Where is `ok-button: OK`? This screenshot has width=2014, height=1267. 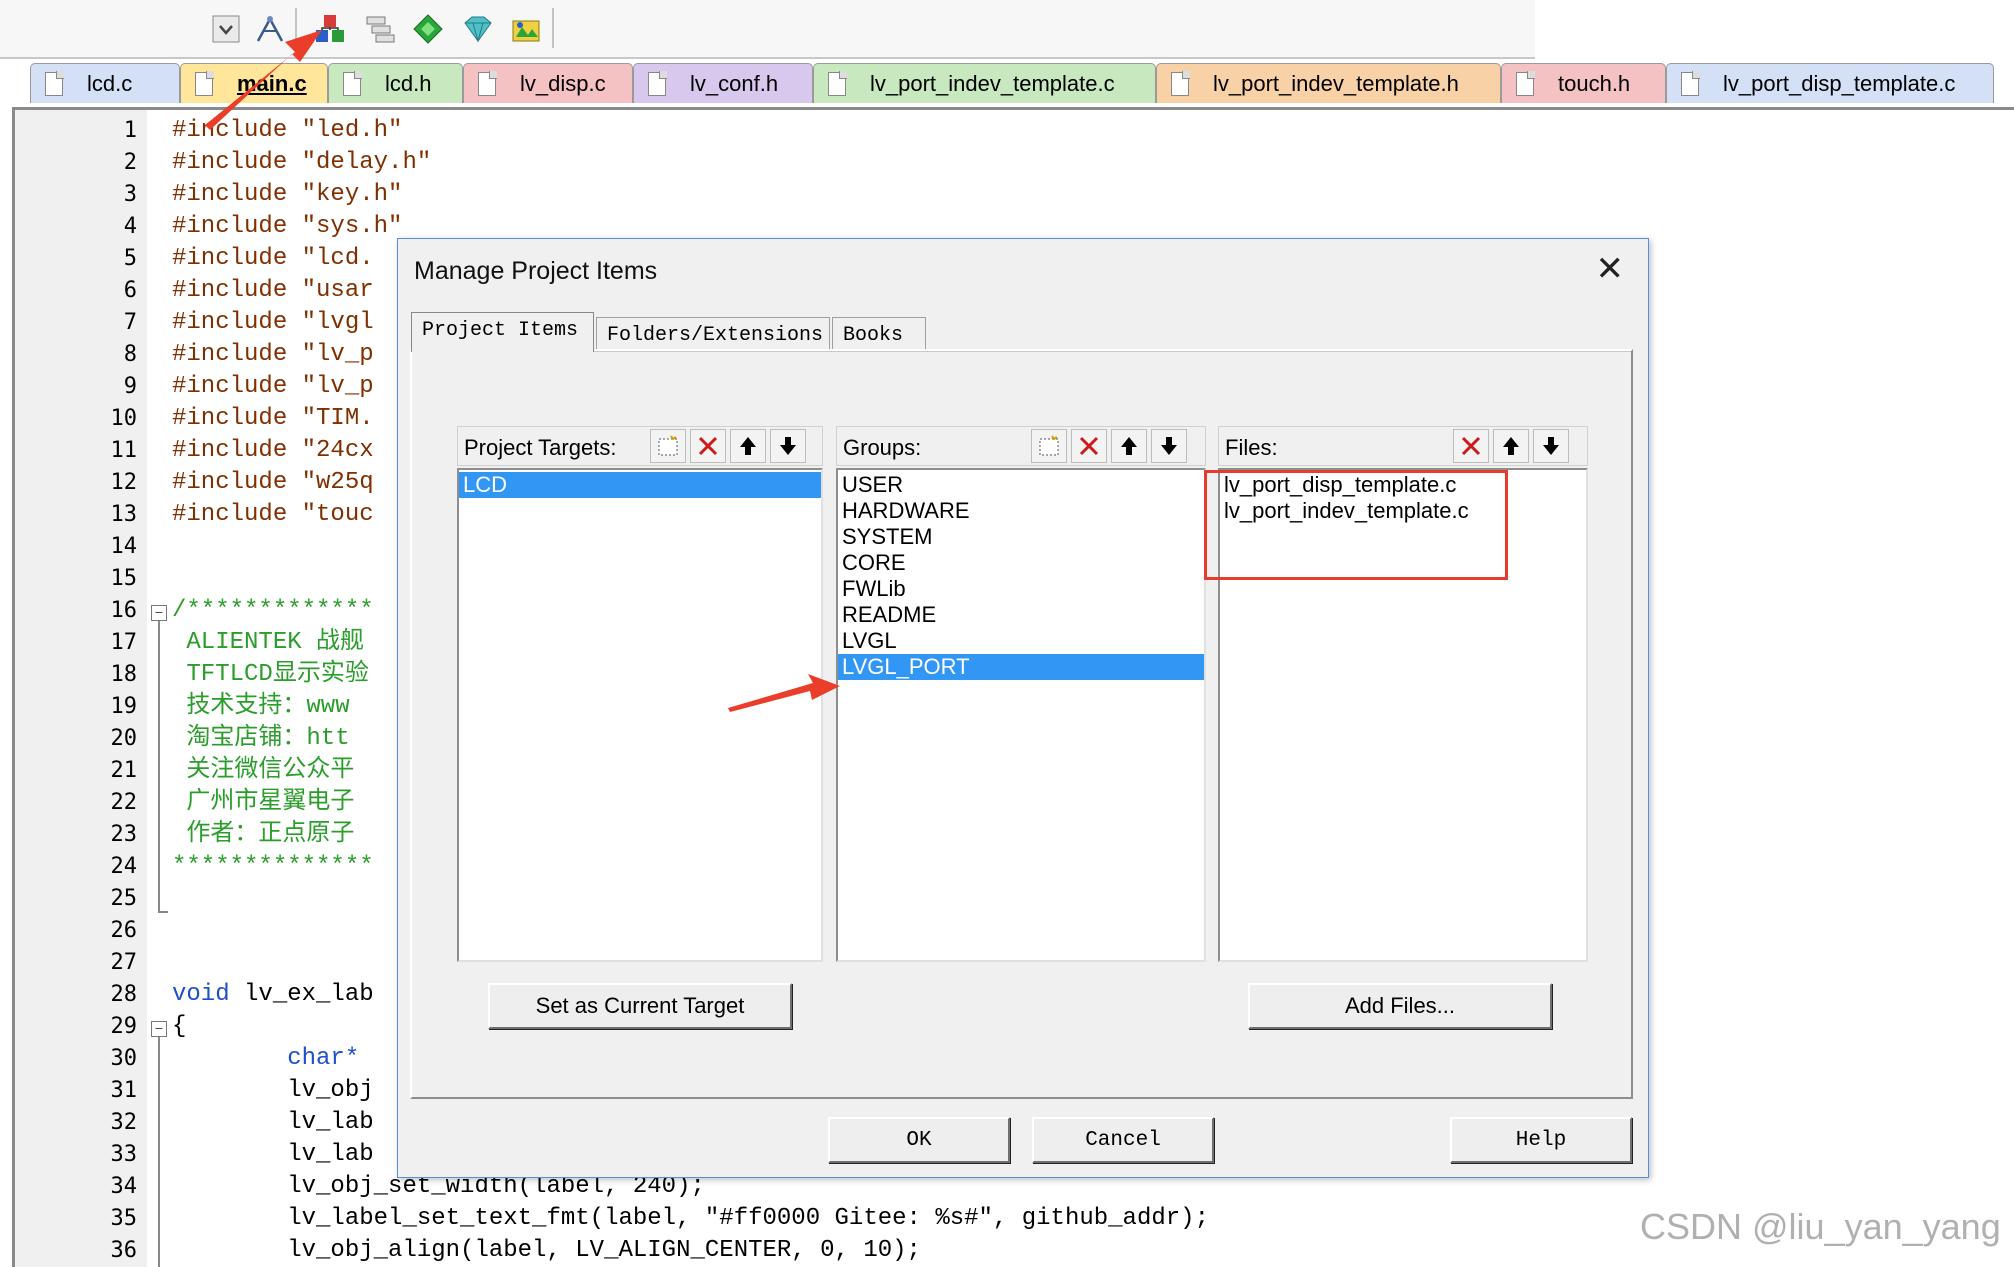 ok-button: OK is located at coordinates (919, 1140).